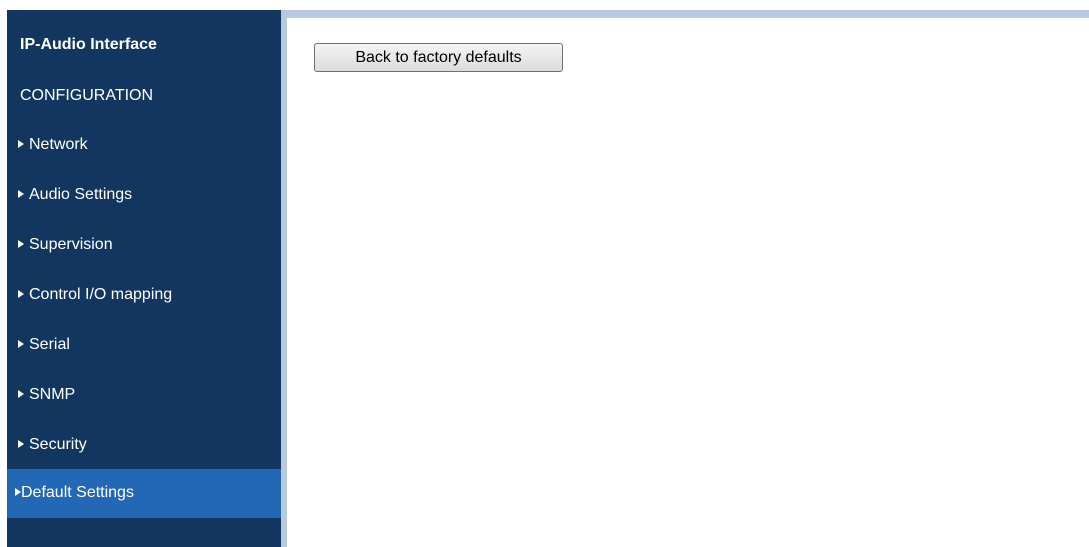  I want to click on sidebar-item-label: Default Settings, so click(77, 492).